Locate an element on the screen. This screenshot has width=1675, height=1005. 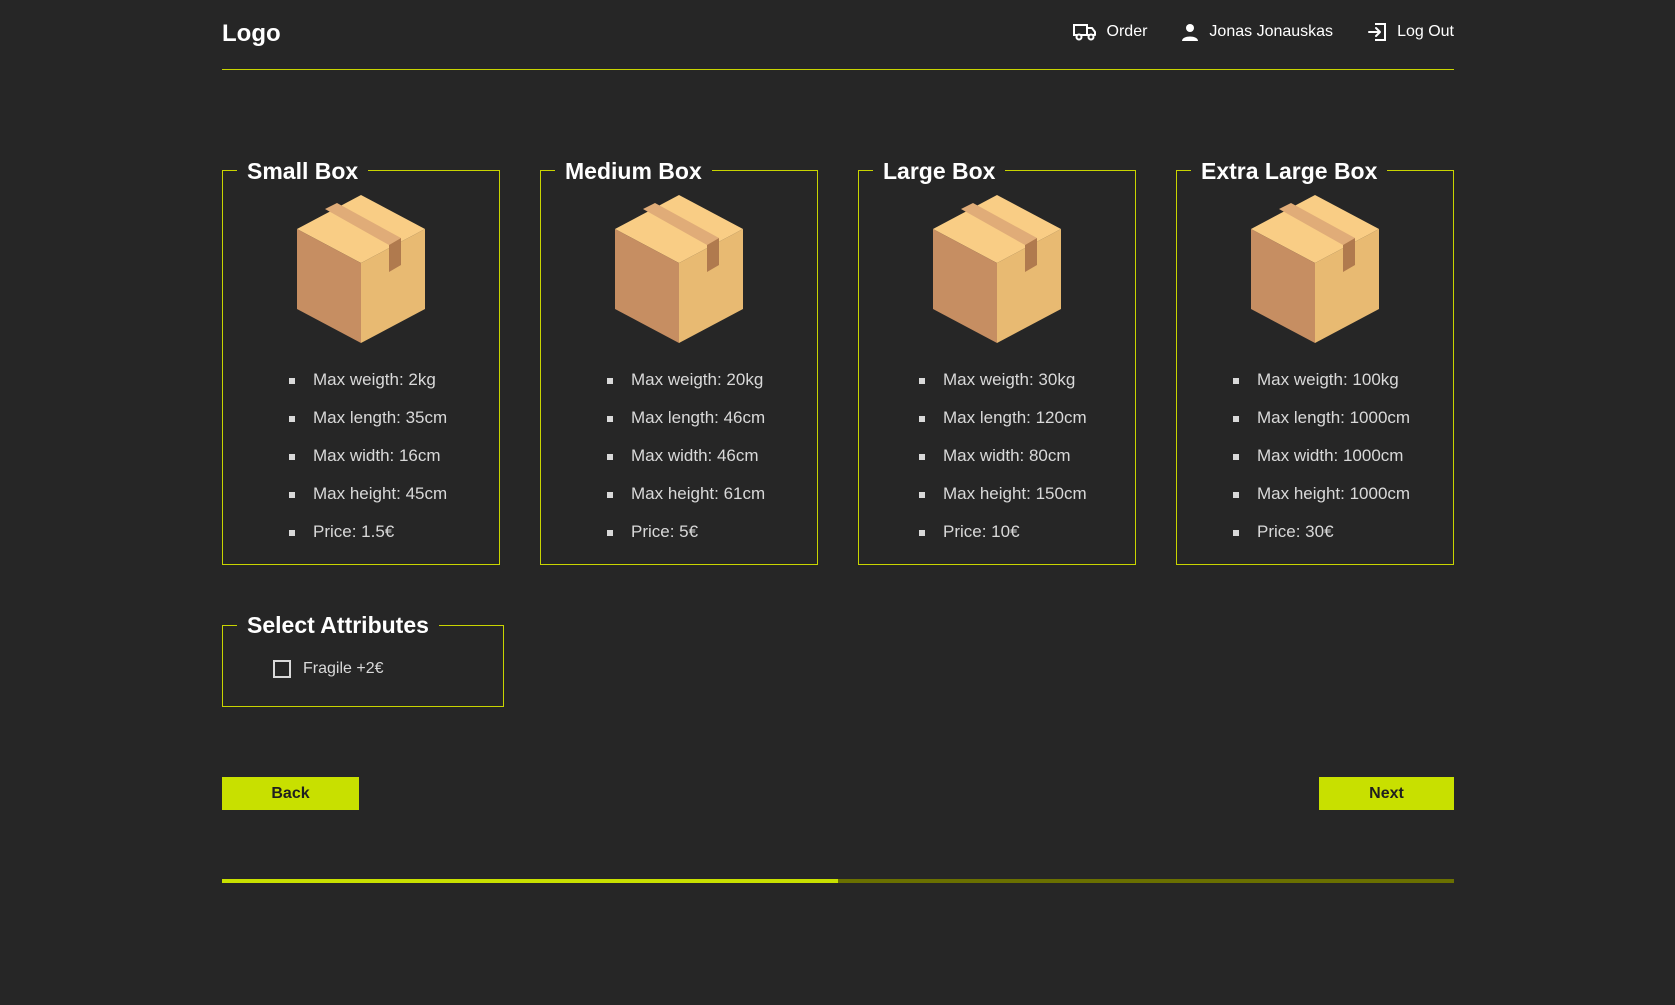
attributes-title: Select Attributes is located at coordinates (338, 625).